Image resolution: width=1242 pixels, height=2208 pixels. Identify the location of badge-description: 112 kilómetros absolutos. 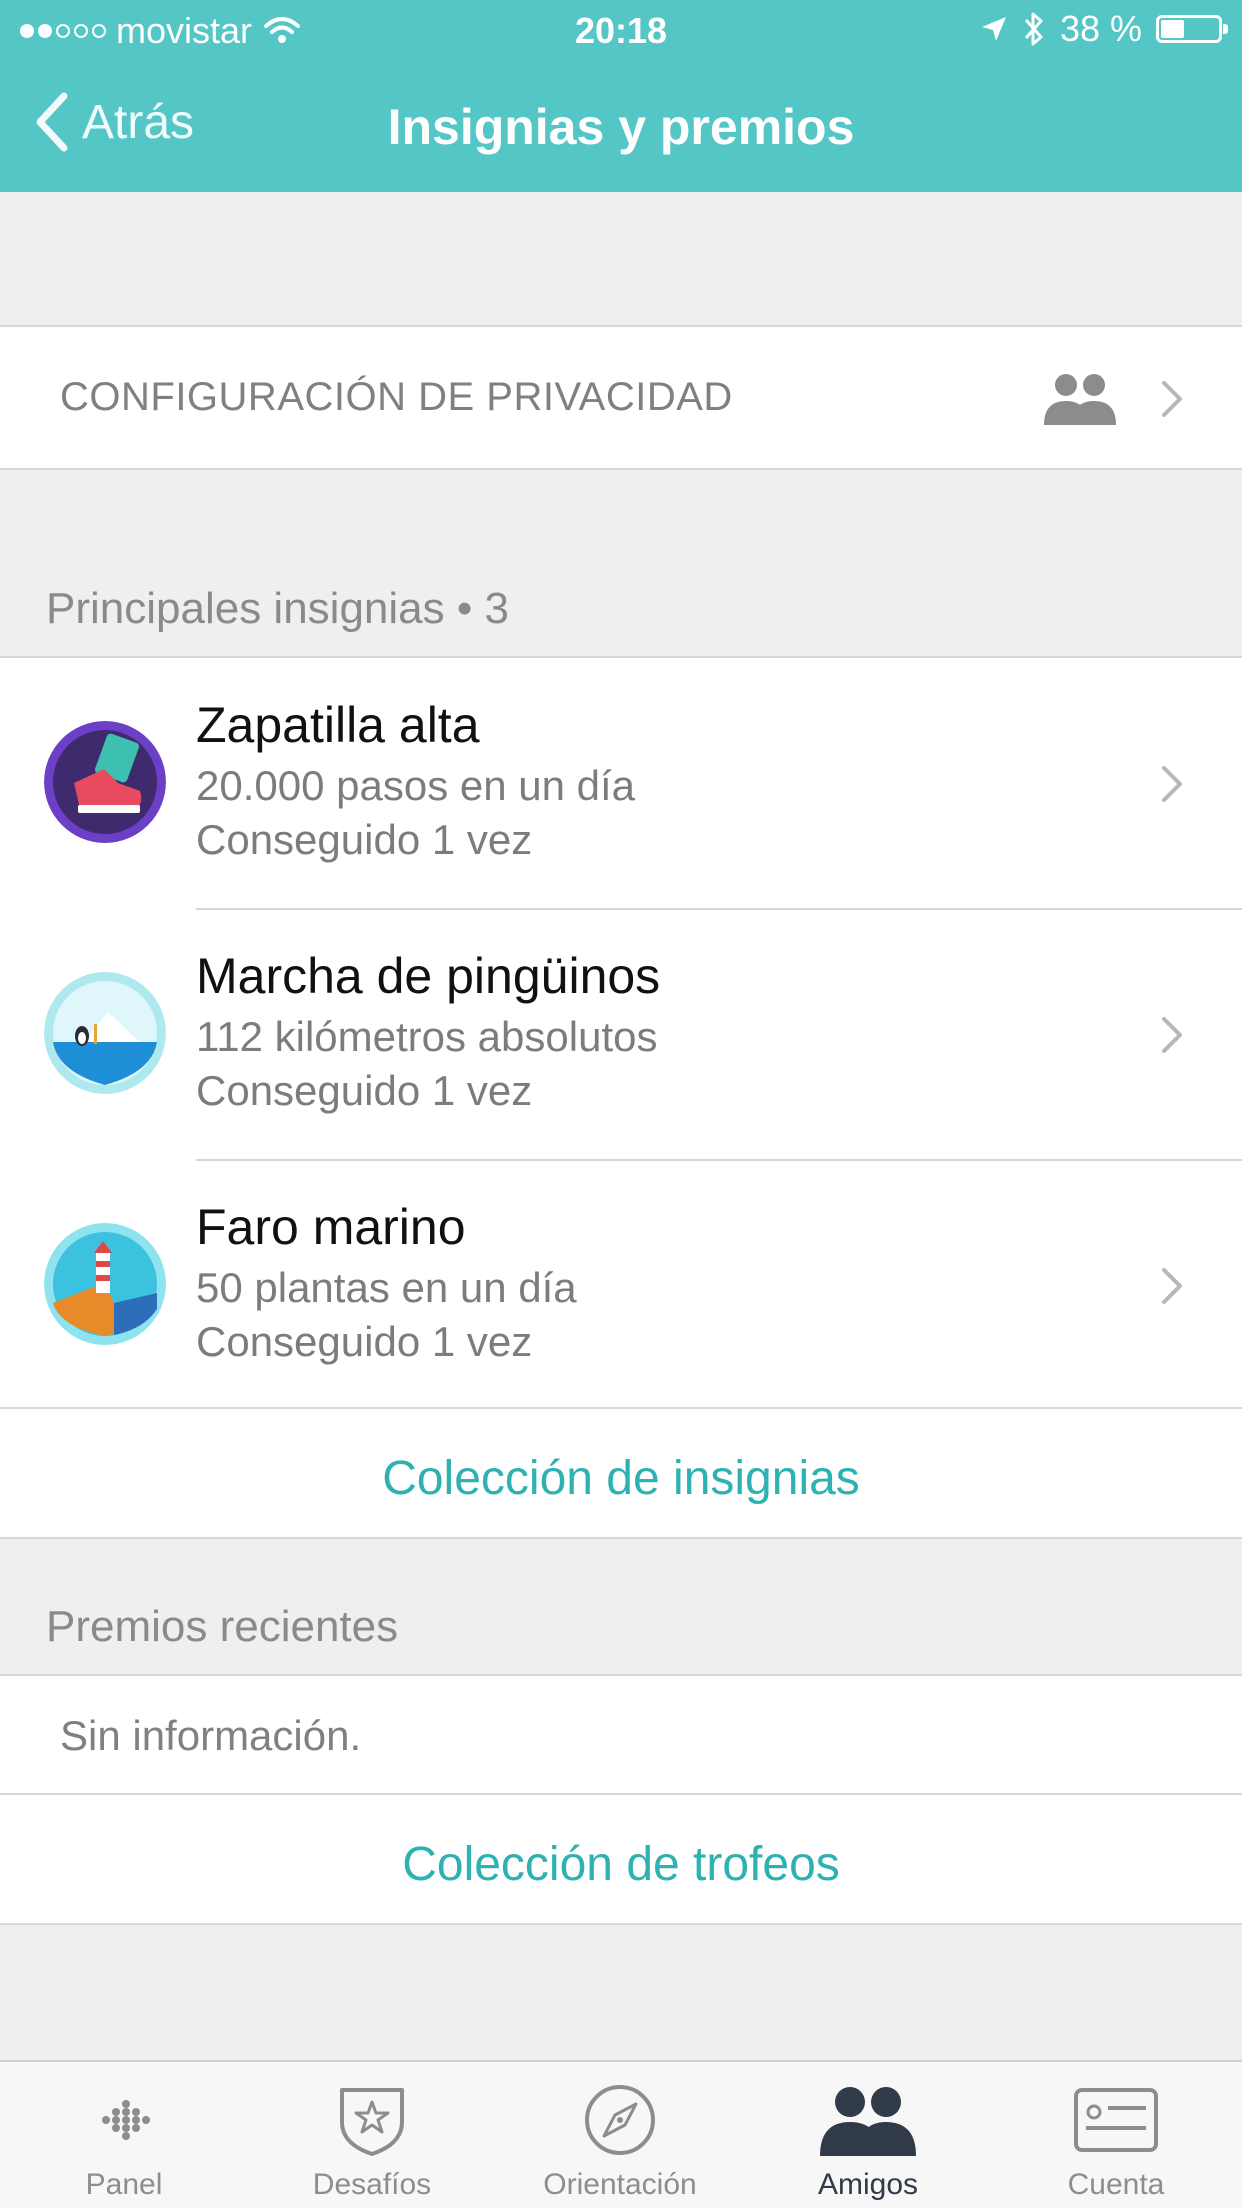
(427, 1036).